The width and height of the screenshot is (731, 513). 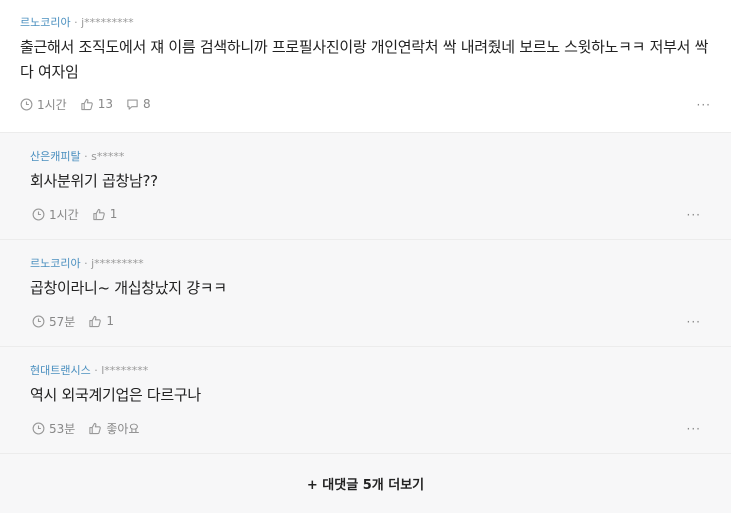 I want to click on company-name: 산은캐피탈, so click(x=55, y=156).